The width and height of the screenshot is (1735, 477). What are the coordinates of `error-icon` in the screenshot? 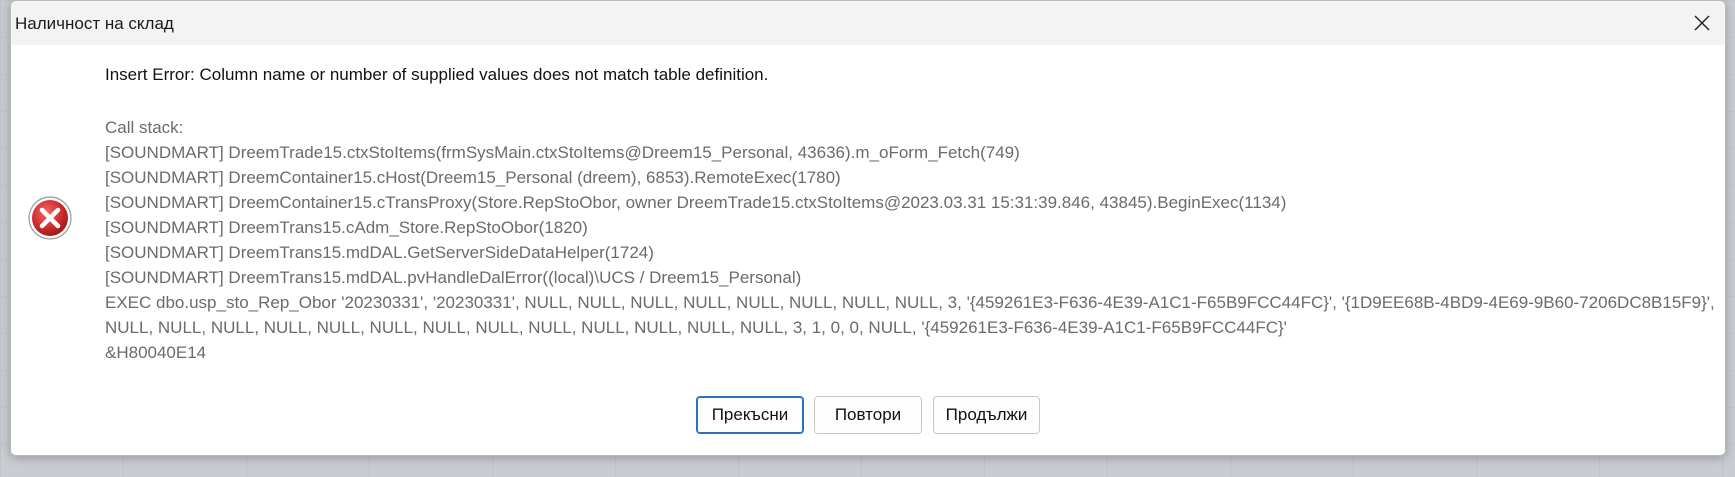 It's located at (50, 218).